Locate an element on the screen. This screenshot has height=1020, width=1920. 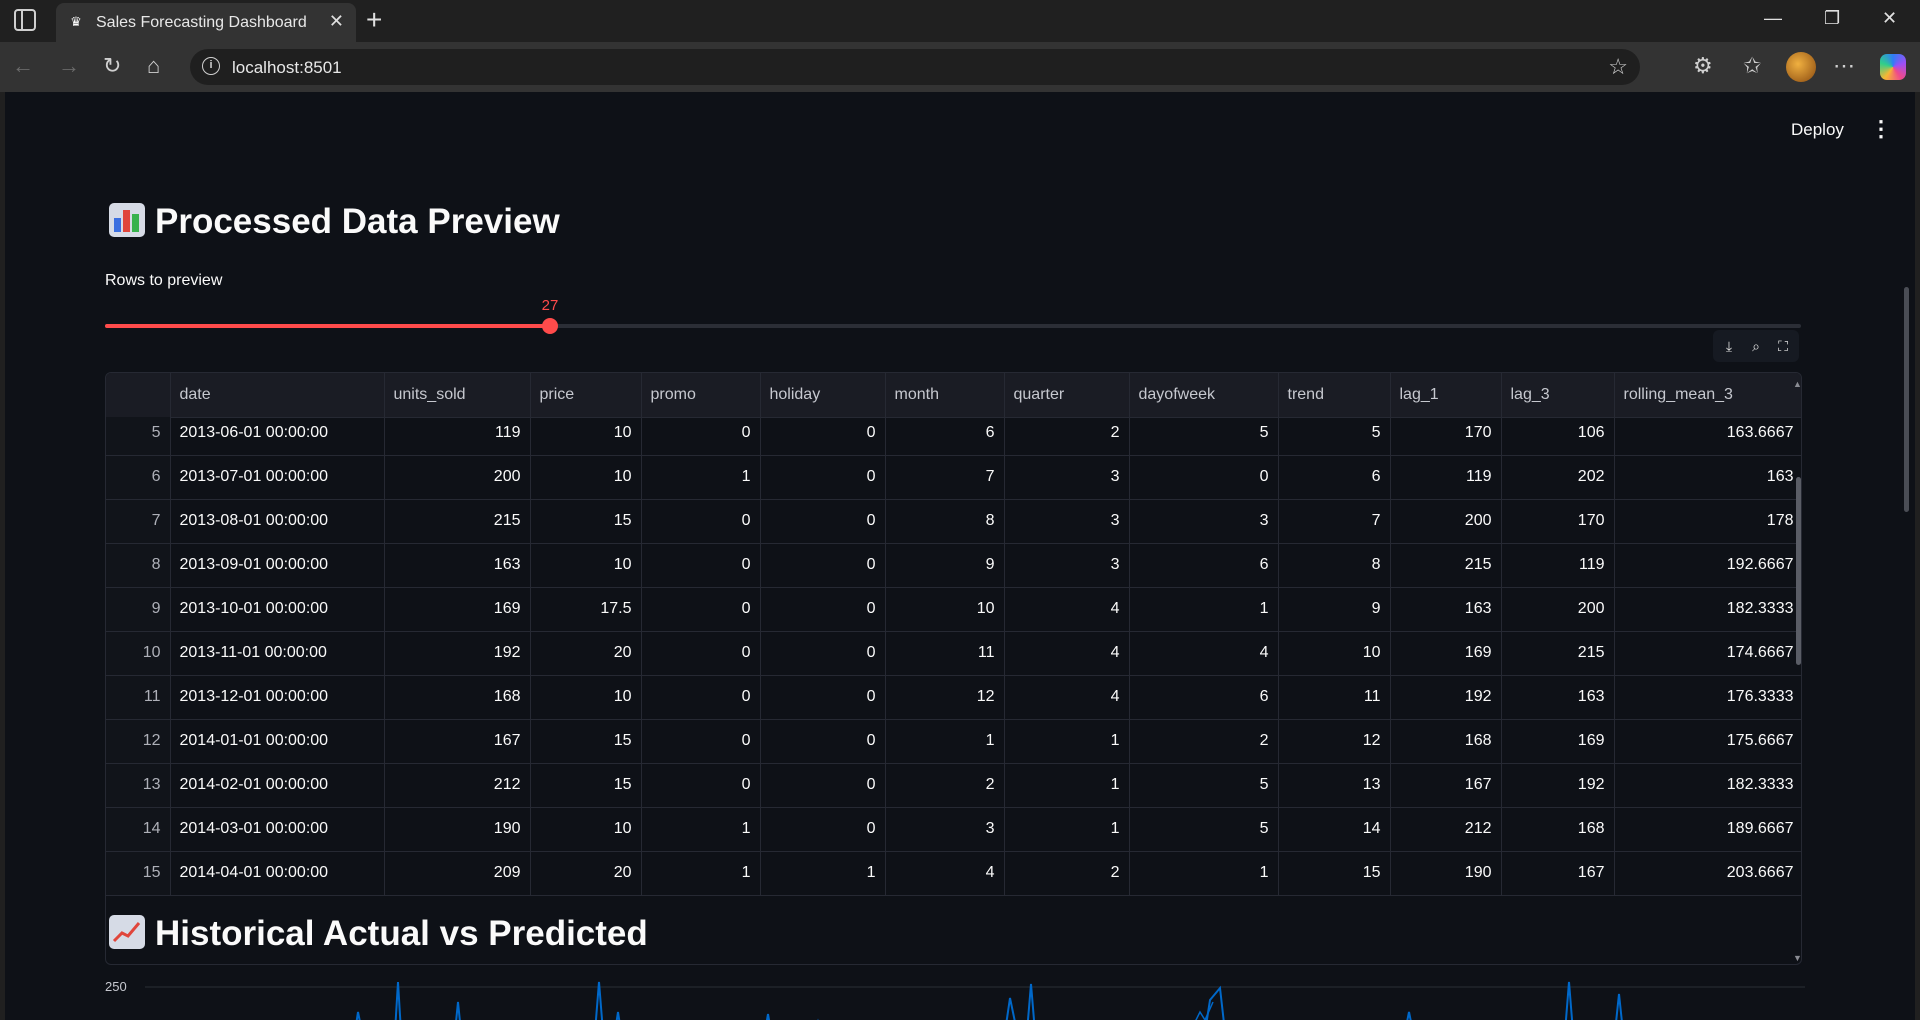
table-cell-lag_1: 163 is located at coordinates (1446, 609).